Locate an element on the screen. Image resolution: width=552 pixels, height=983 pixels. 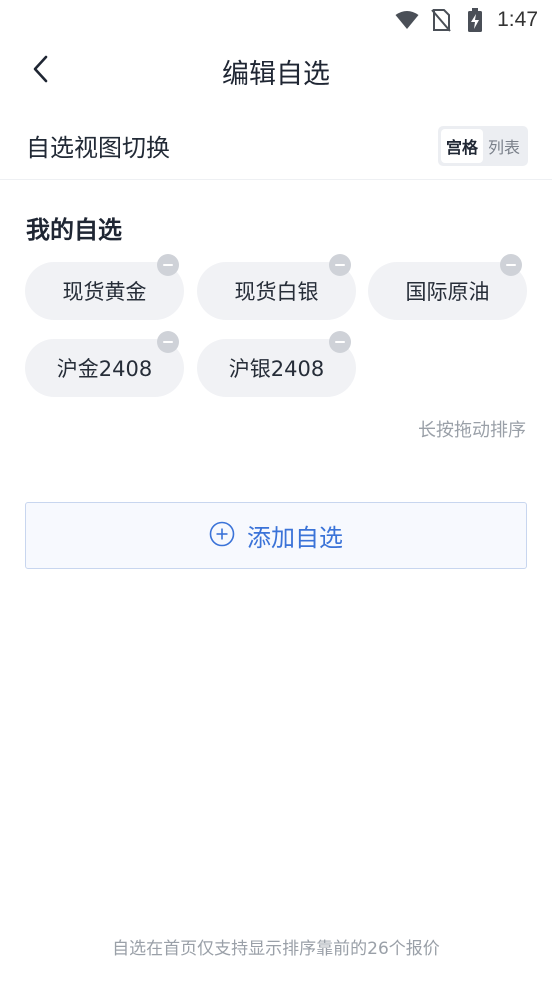
watchlist-chip: 国际原油 is located at coordinates (447, 287).